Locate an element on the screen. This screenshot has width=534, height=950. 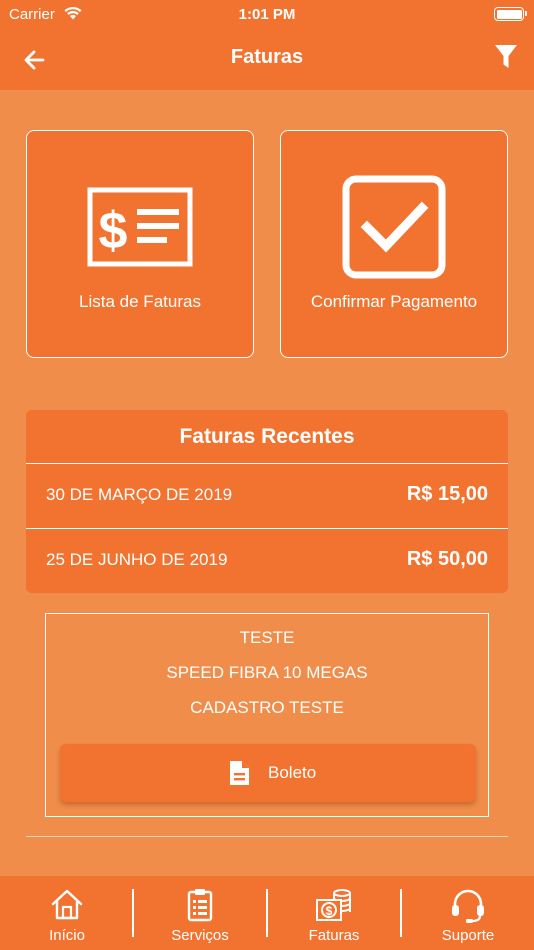
invoice-list-button: $ Lista de Faturas is located at coordinates (140, 244).